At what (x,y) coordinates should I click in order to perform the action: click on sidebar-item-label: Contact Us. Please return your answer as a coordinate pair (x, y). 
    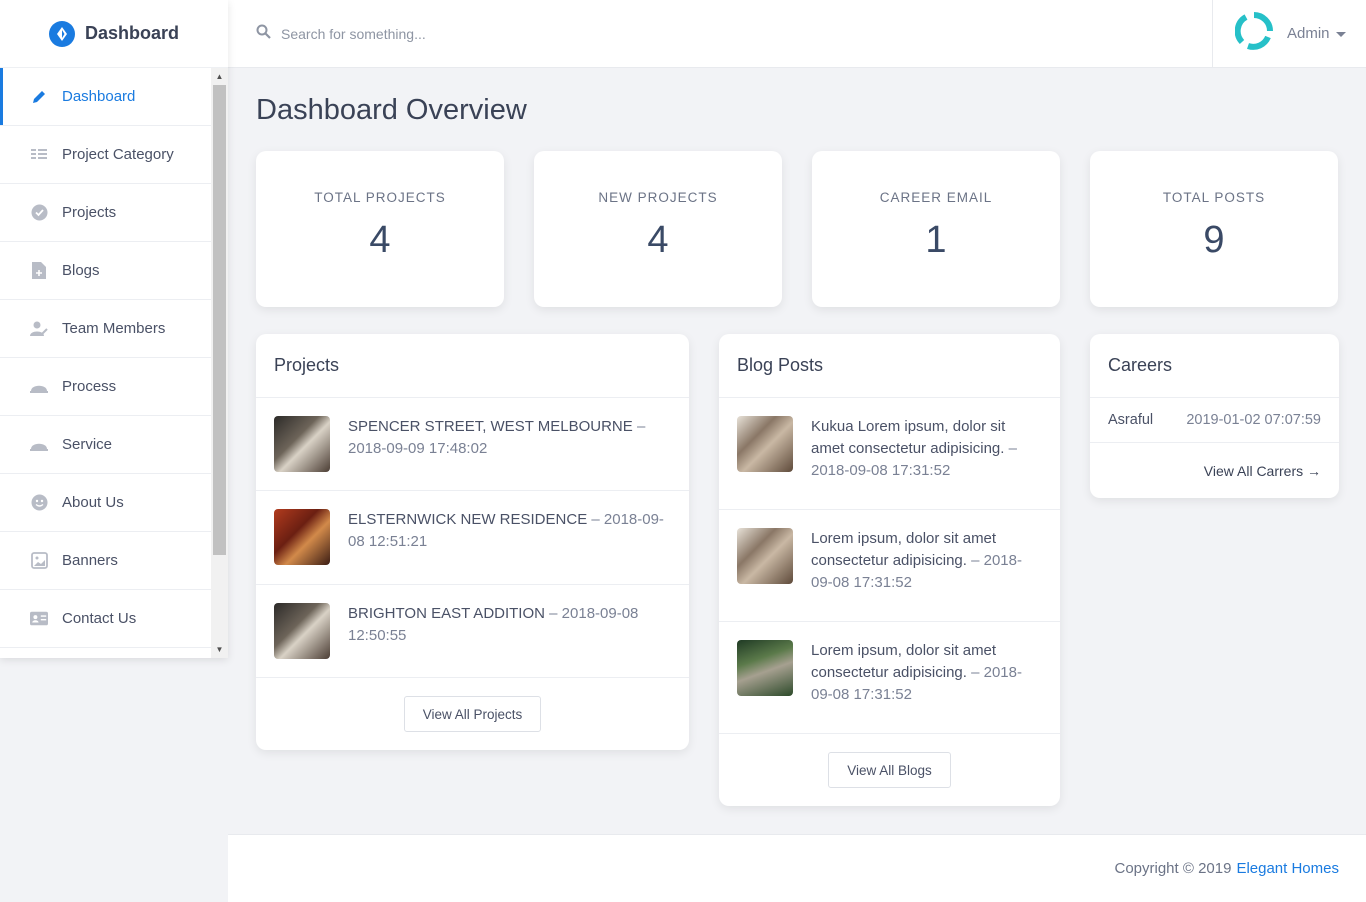
    Looking at the image, I should click on (99, 618).